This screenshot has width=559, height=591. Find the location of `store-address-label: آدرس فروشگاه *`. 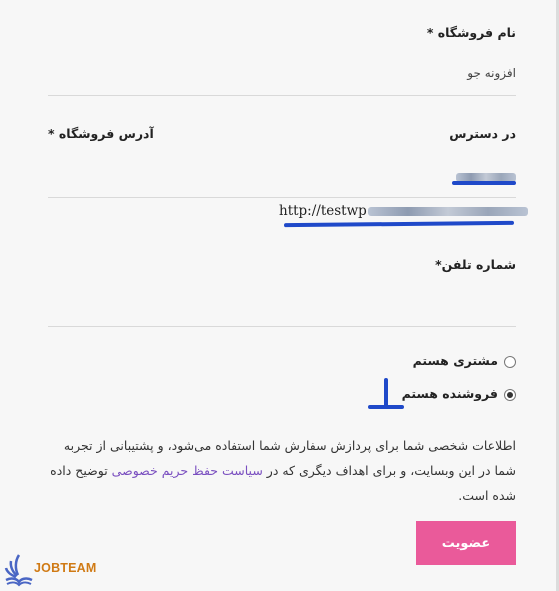

store-address-label: آدرس فروشگاه * is located at coordinates (101, 133).